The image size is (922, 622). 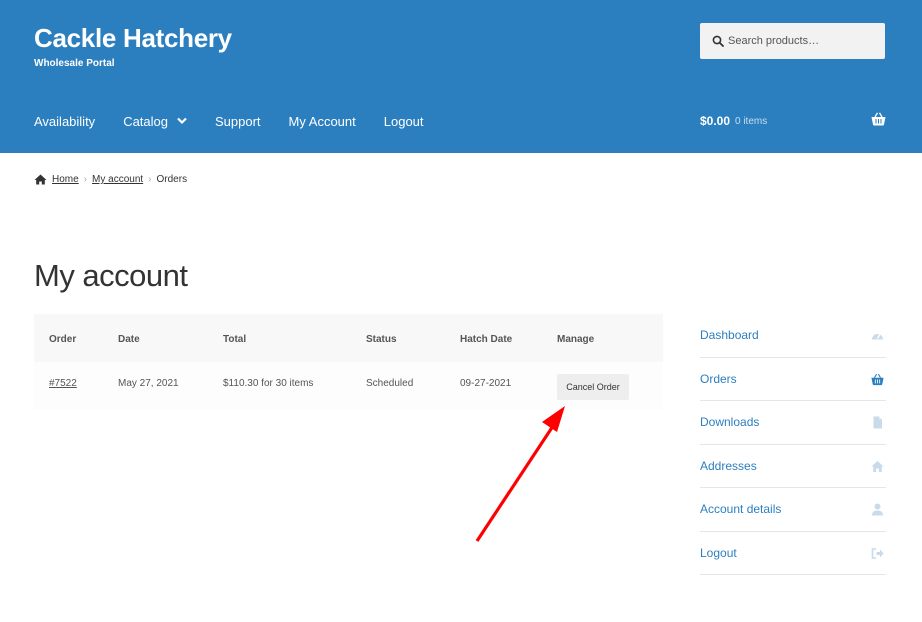 What do you see at coordinates (172, 179) in the screenshot?
I see `breadcrumb-current: Orders` at bounding box center [172, 179].